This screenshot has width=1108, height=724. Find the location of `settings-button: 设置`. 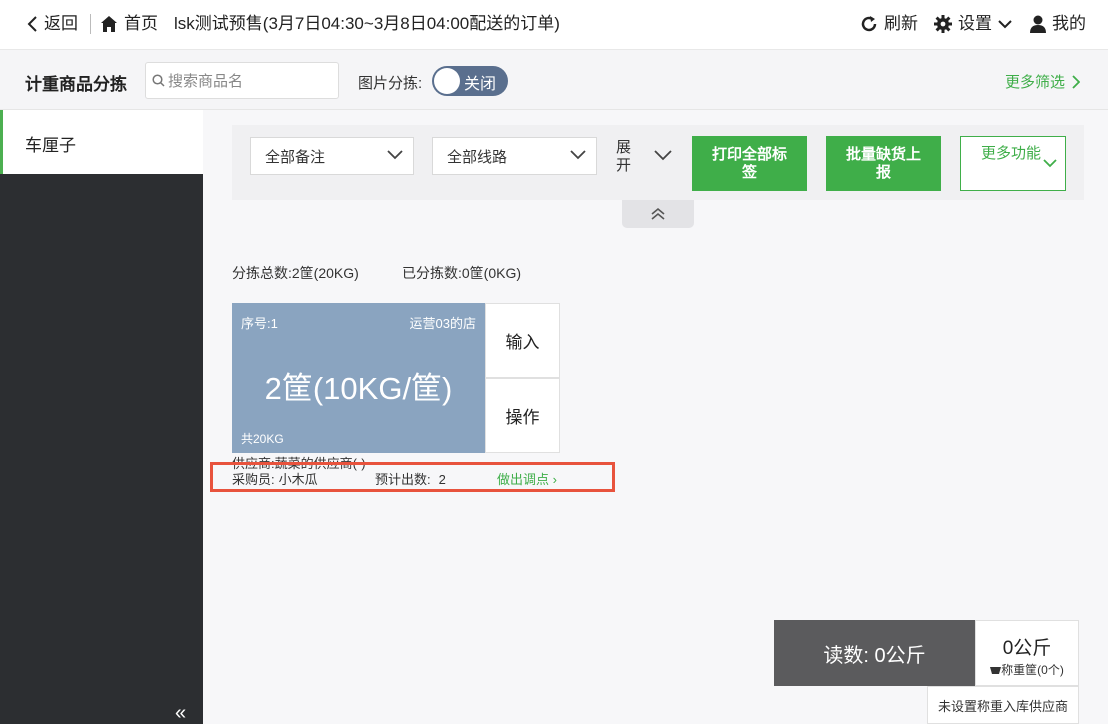

settings-button: 设置 is located at coordinates (973, 24).